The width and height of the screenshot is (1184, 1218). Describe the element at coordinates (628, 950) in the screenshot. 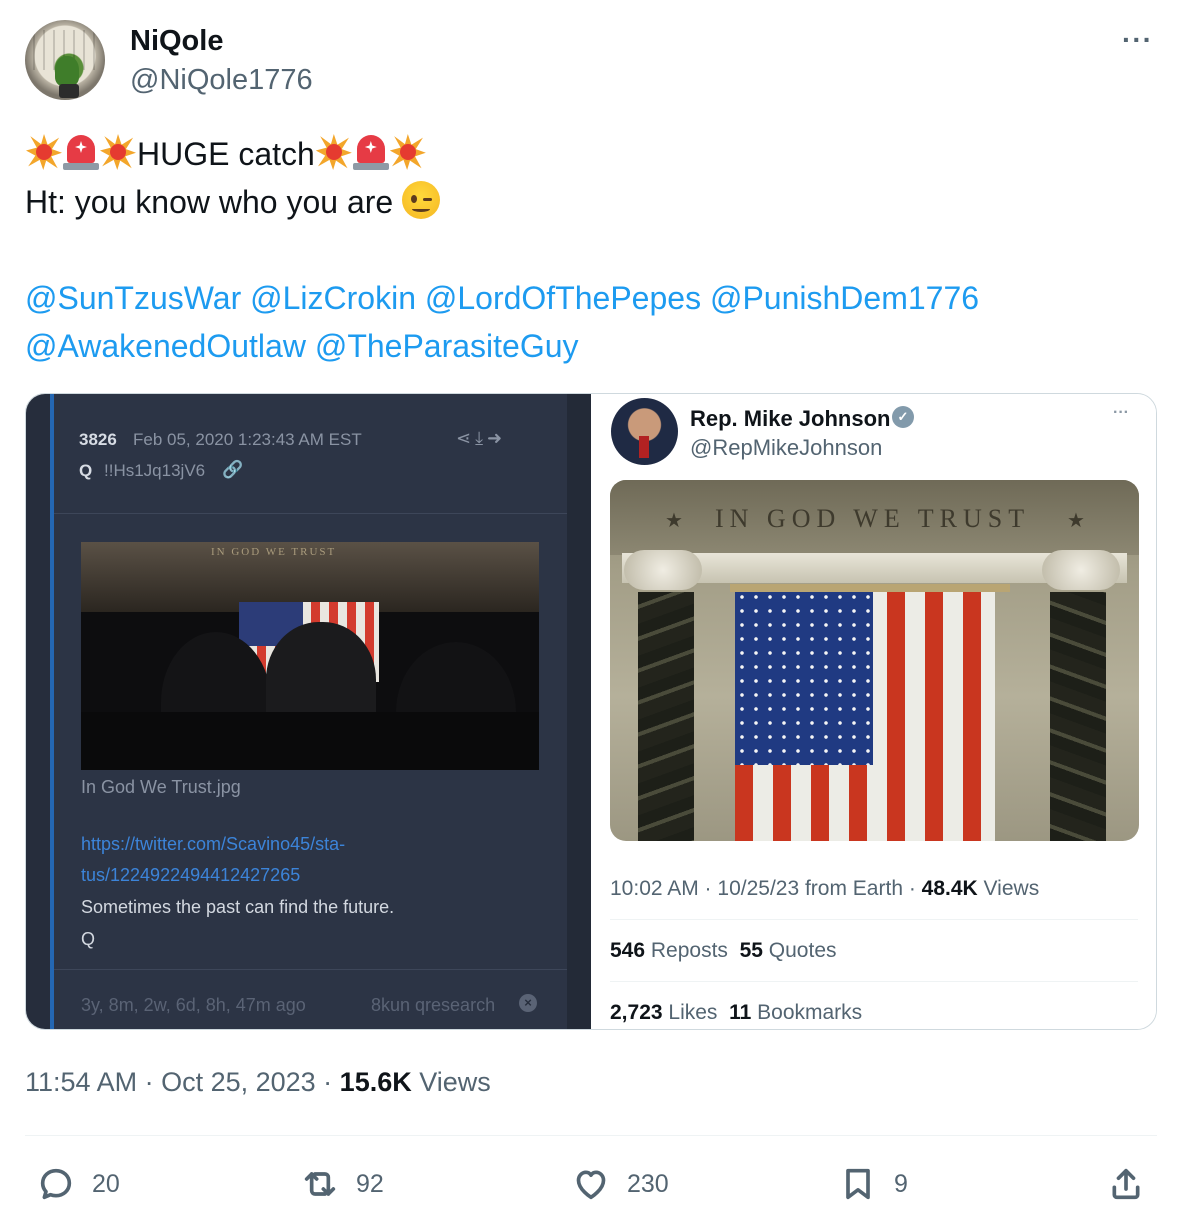

I see `embedded-reposts-count: 546` at that location.